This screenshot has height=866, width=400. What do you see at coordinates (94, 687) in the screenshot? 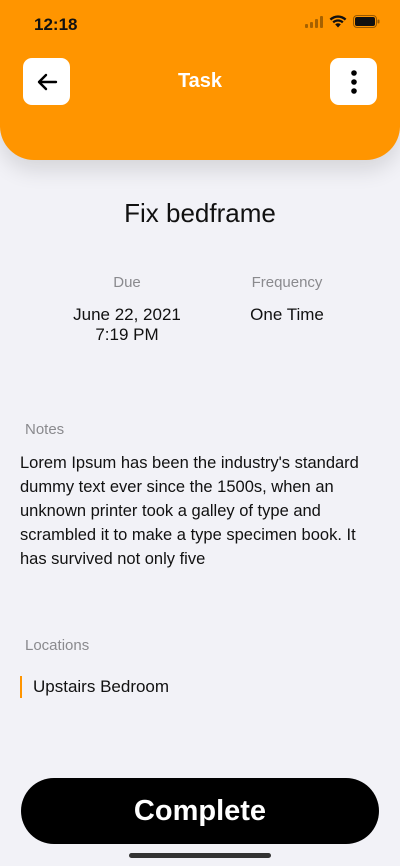
I see `location-item: Upstairs Bedroom` at bounding box center [94, 687].